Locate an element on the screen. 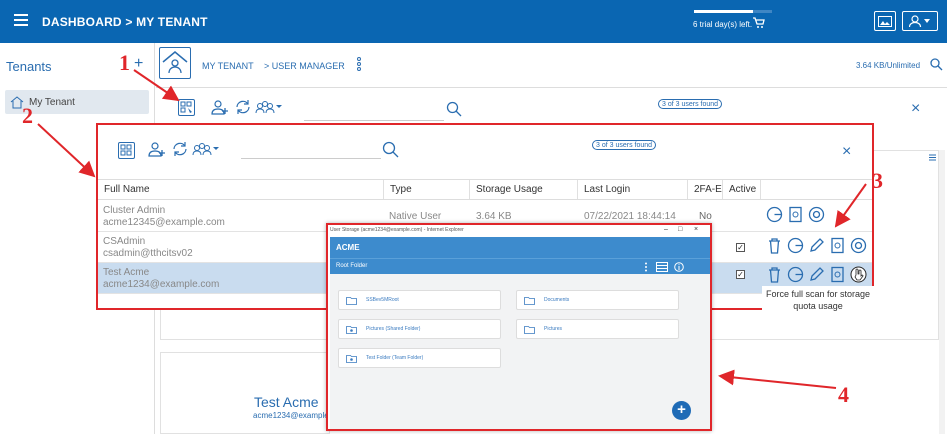  hamburger-menu-icon is located at coordinates (21, 20).